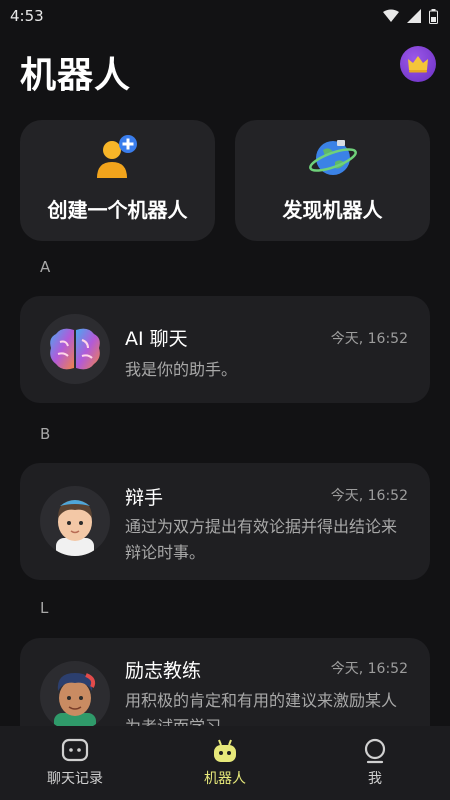  Describe the element at coordinates (391, 15) in the screenshot. I see `wifi-icon` at that location.